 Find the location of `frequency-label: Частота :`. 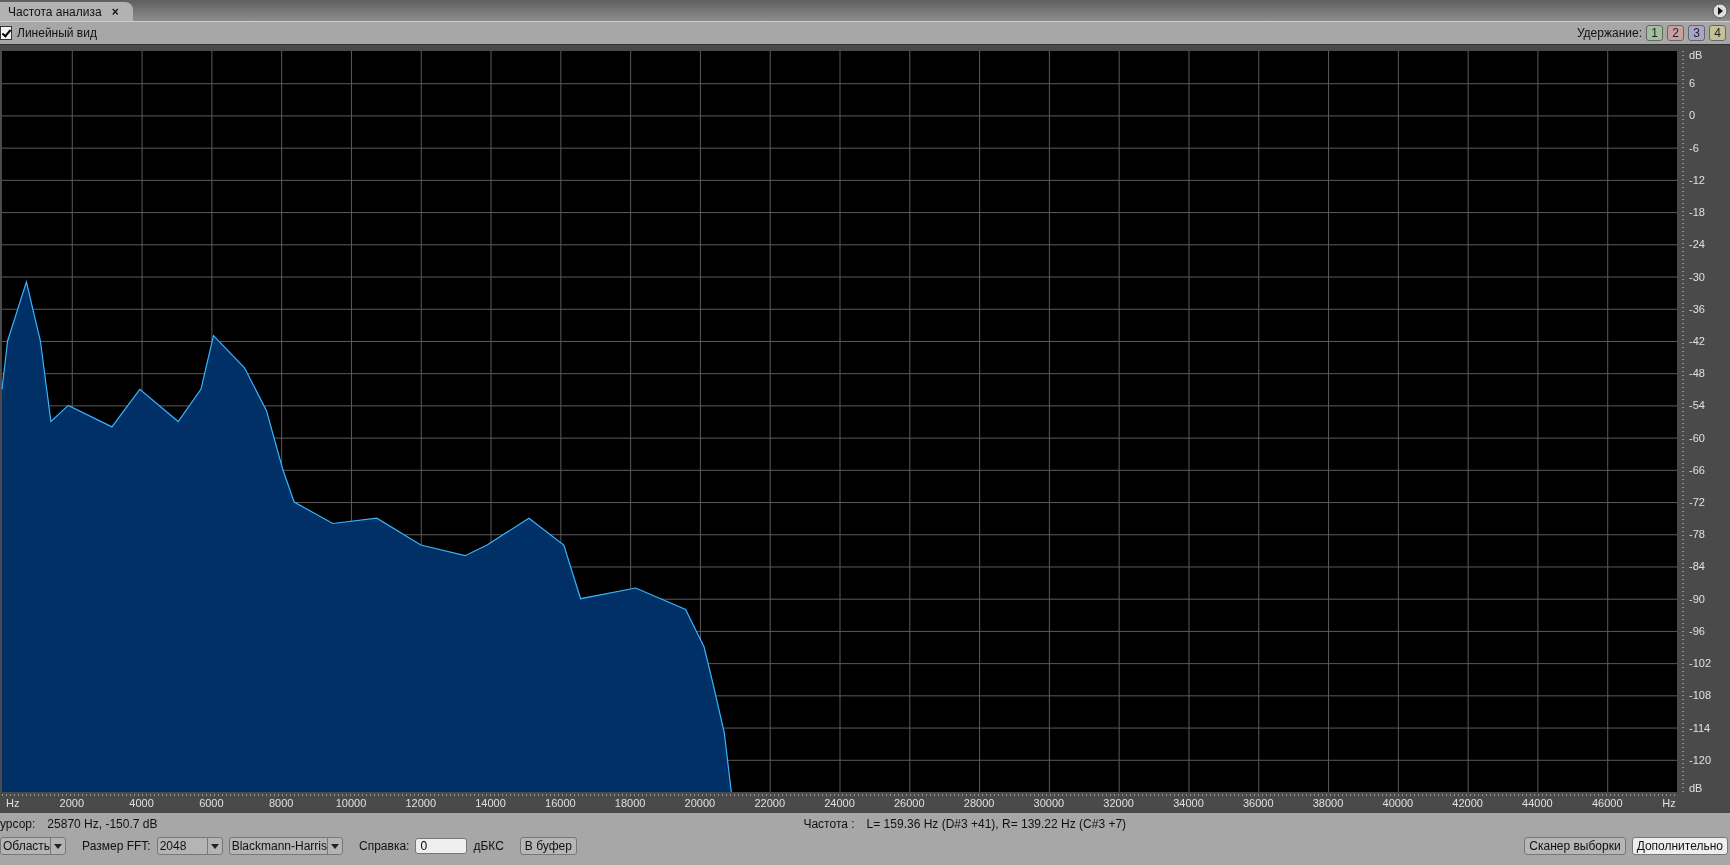

frequency-label: Частота : is located at coordinates (829, 824).